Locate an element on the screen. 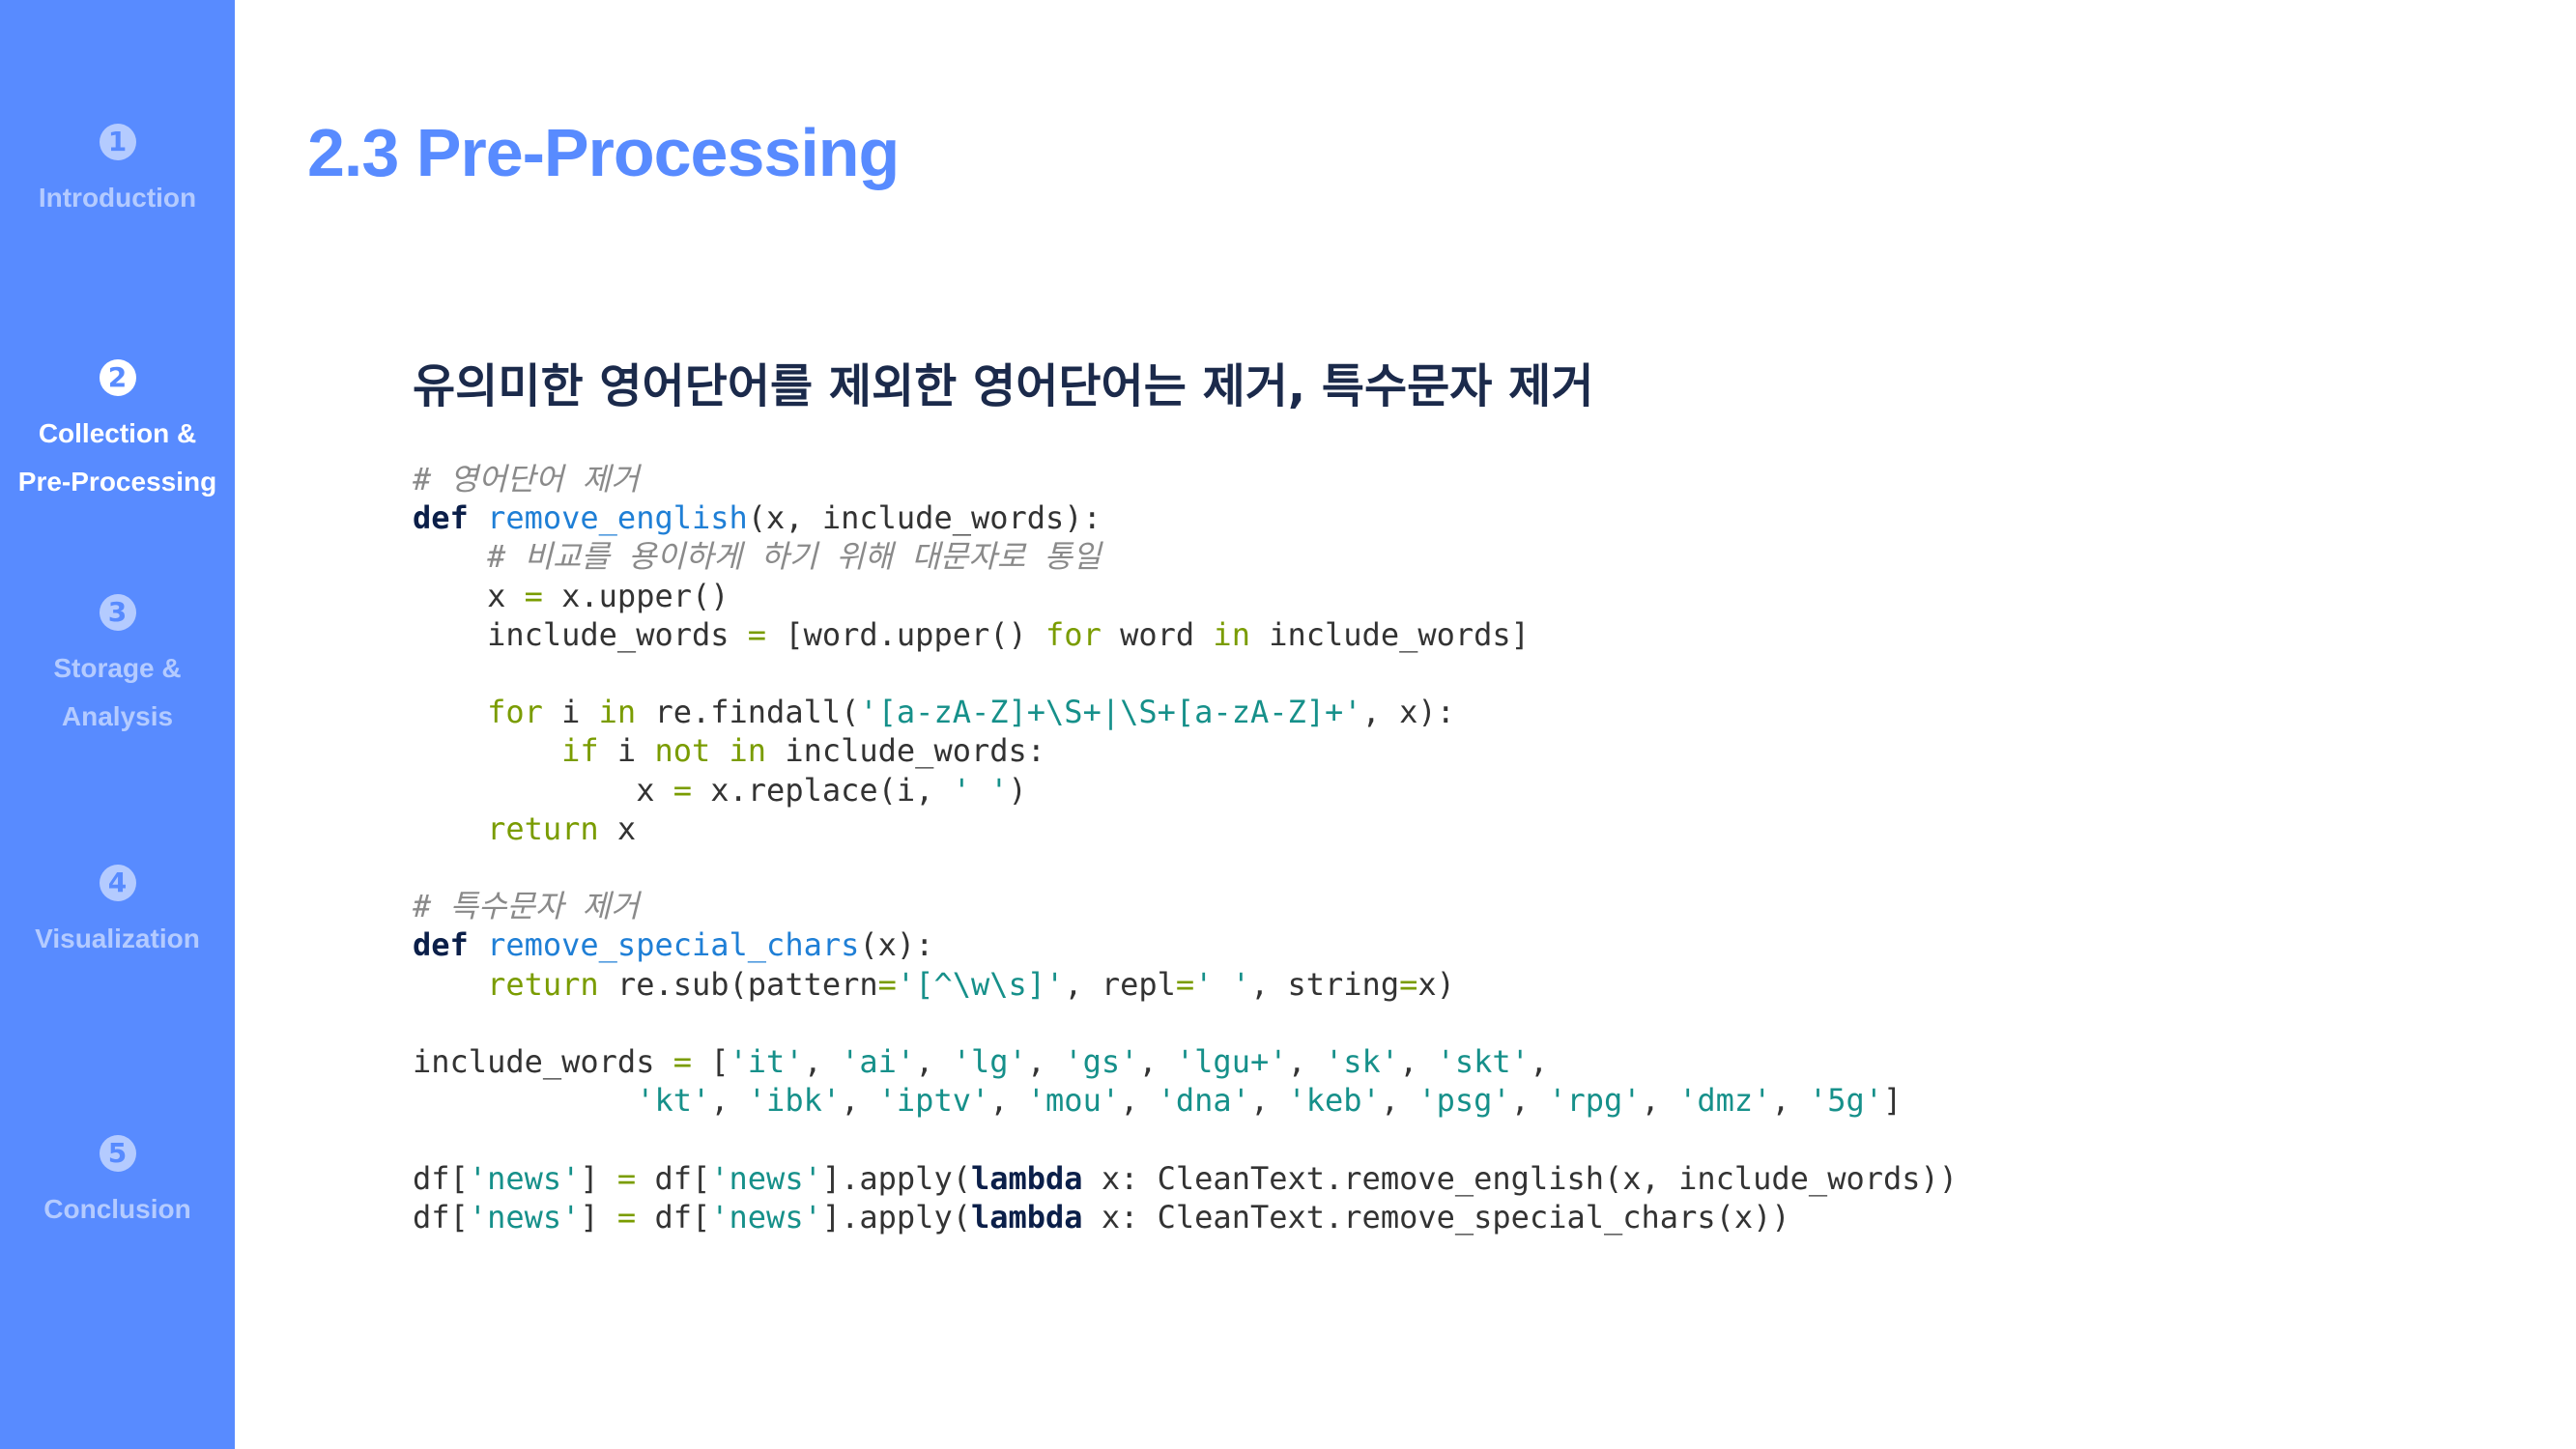  nav-item-visualization: 4 Visualization is located at coordinates (118, 914).